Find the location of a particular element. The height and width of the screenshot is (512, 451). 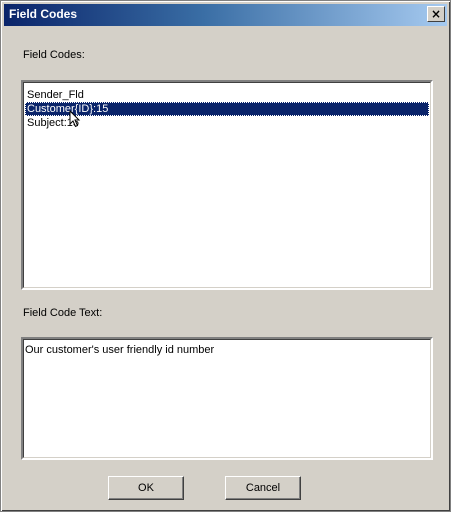

close-button: × is located at coordinates (436, 14).